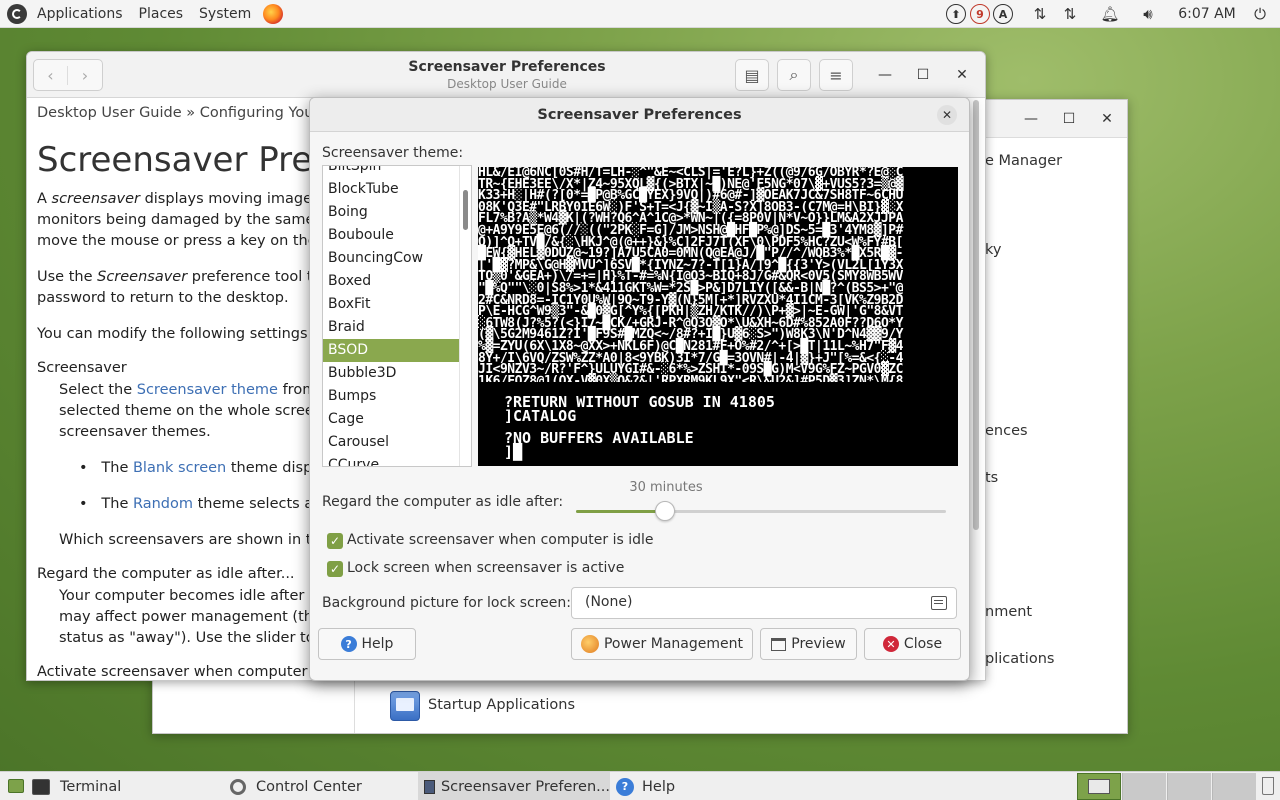 This screenshot has height=800, width=1280. I want to click on vpn-icon: ⇅, so click(1070, 14).